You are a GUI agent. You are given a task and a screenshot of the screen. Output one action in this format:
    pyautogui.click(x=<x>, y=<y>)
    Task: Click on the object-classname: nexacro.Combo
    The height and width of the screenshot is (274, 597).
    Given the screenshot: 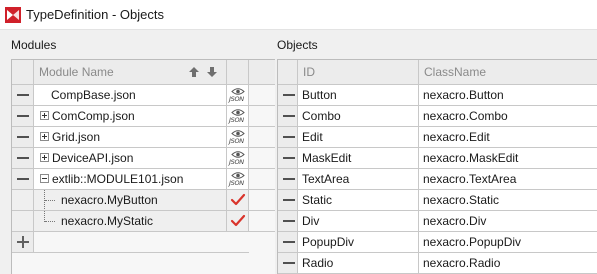 What is the action you would take?
    pyautogui.click(x=465, y=116)
    